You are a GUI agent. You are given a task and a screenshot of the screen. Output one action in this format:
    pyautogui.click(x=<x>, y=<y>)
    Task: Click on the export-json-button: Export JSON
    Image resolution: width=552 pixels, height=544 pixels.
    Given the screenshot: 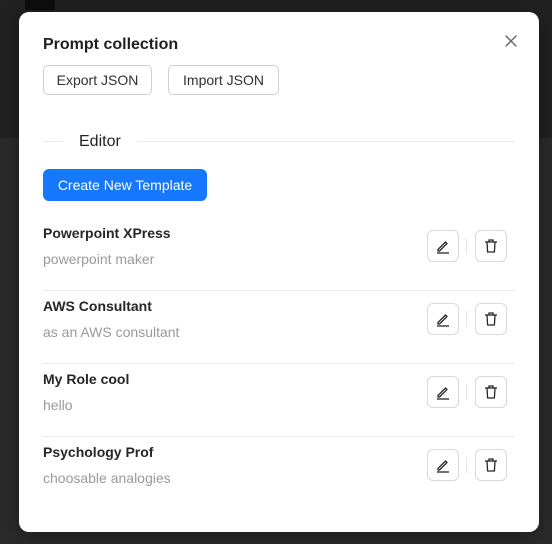 What is the action you would take?
    pyautogui.click(x=97, y=80)
    